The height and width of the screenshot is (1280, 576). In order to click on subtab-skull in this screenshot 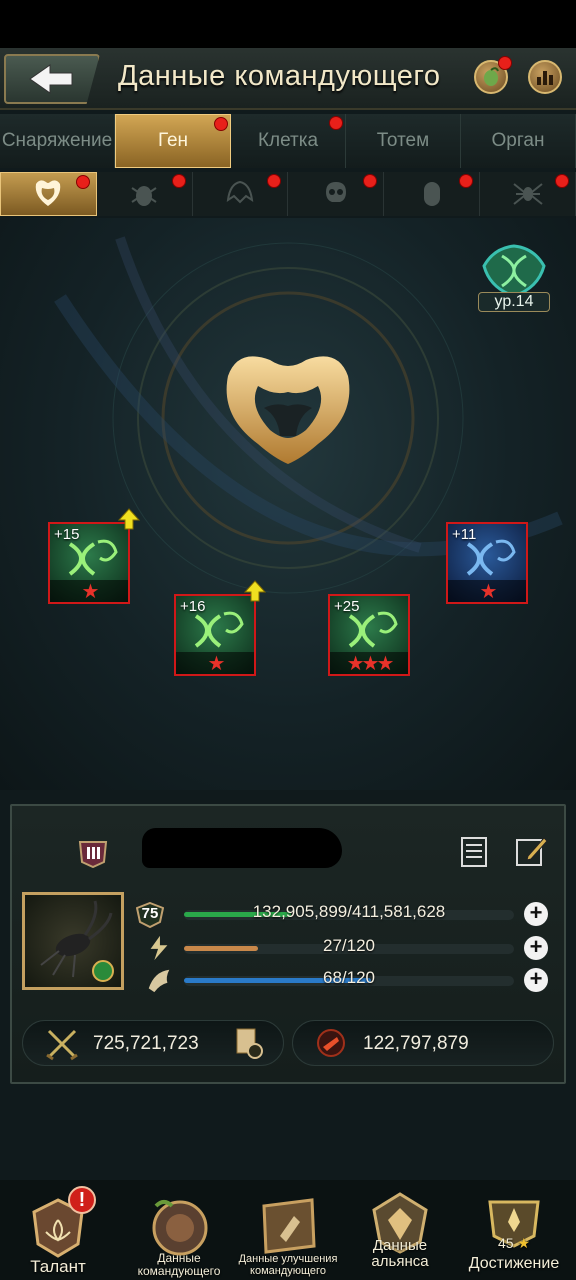, I will do `click(336, 194)`.